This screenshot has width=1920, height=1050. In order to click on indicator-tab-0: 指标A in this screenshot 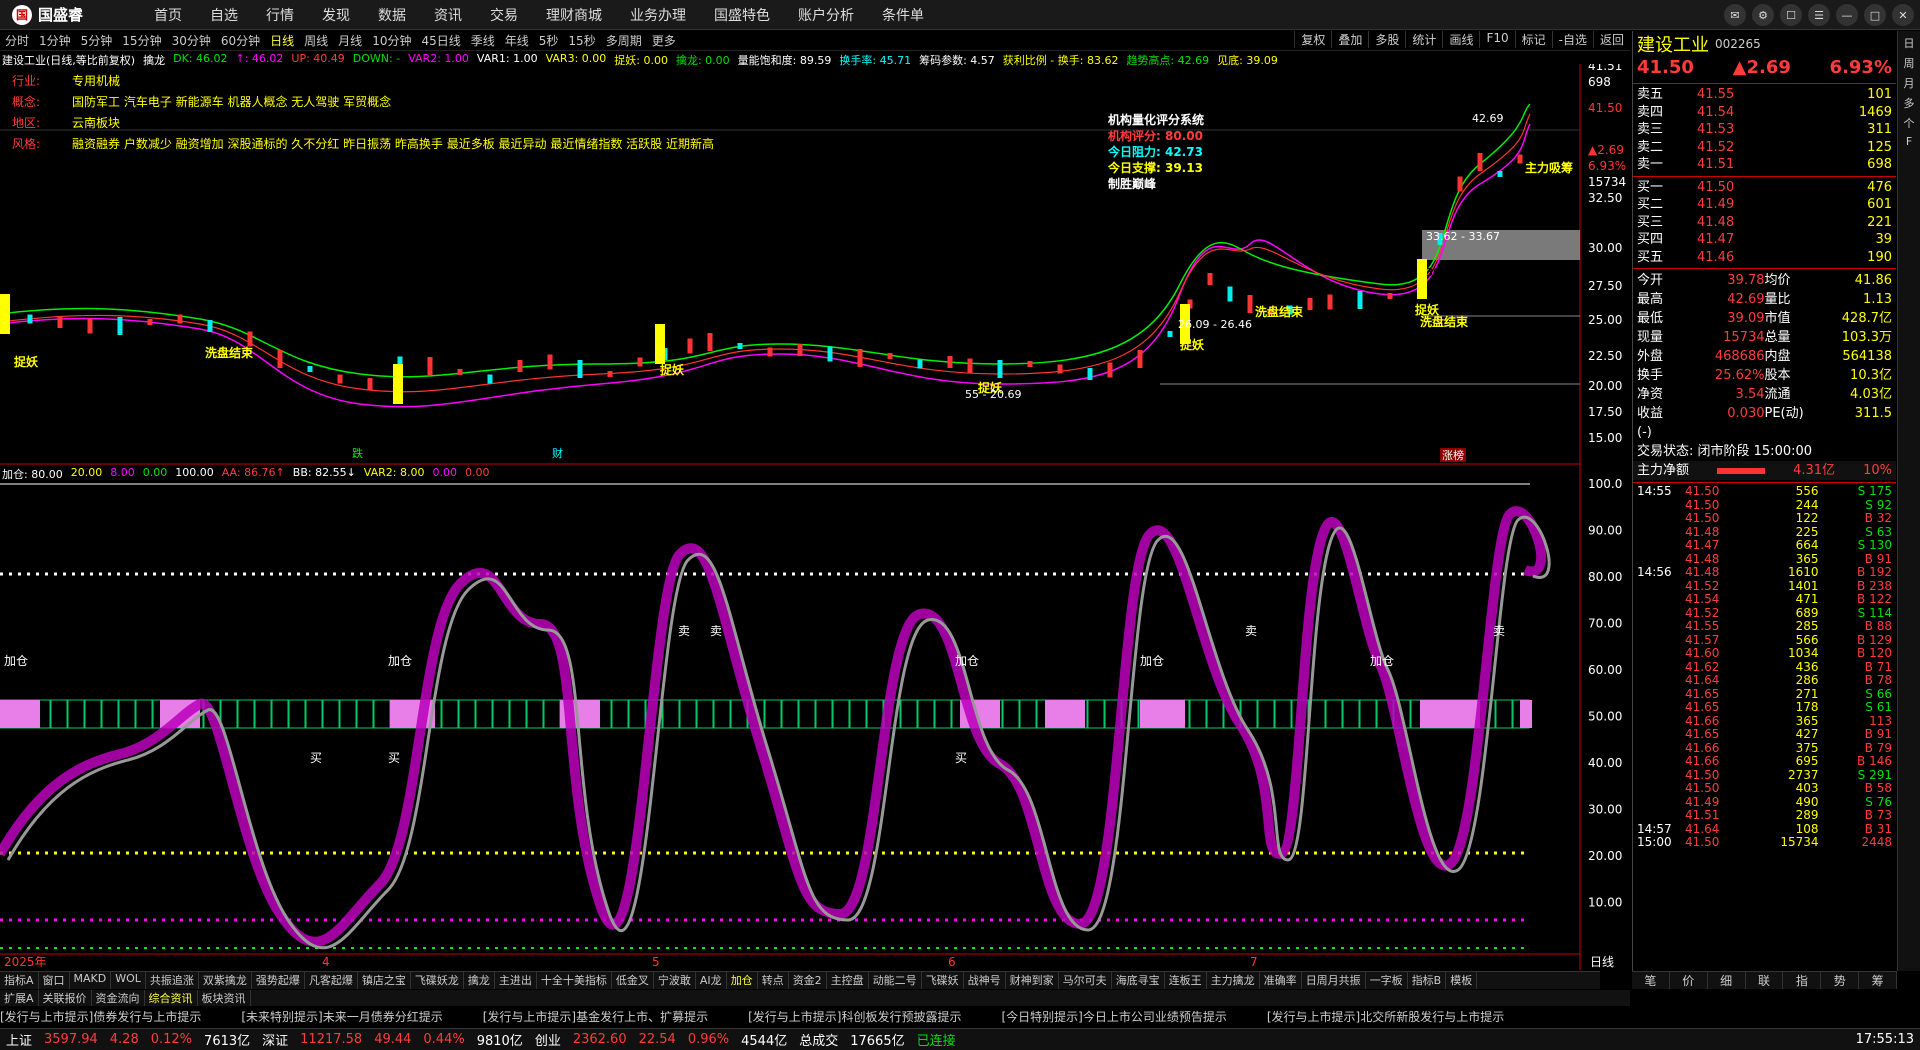, I will do `click(19, 980)`.